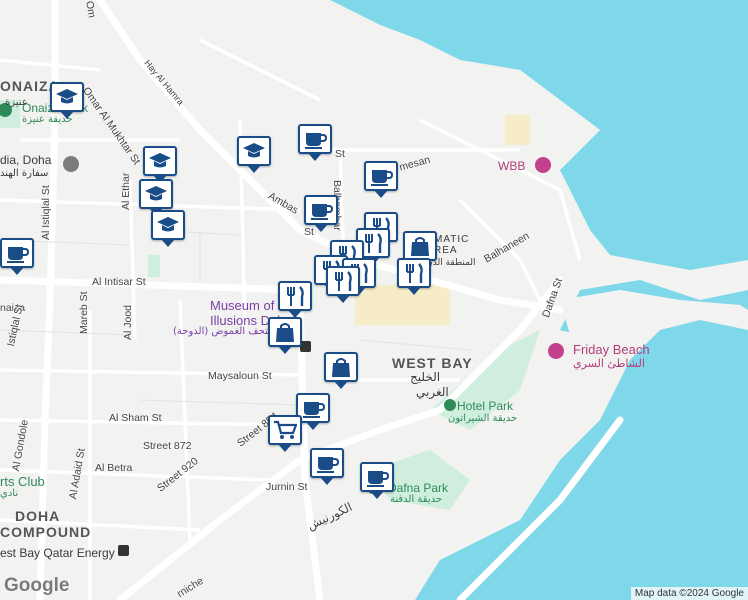 Image resolution: width=748 pixels, height=600 pixels. I want to click on place-label-diplomatic-1: MATIC, so click(452, 239).